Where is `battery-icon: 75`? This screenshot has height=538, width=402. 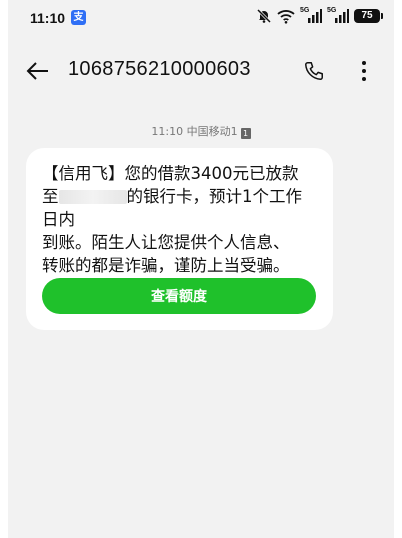 battery-icon: 75 is located at coordinates (368, 16).